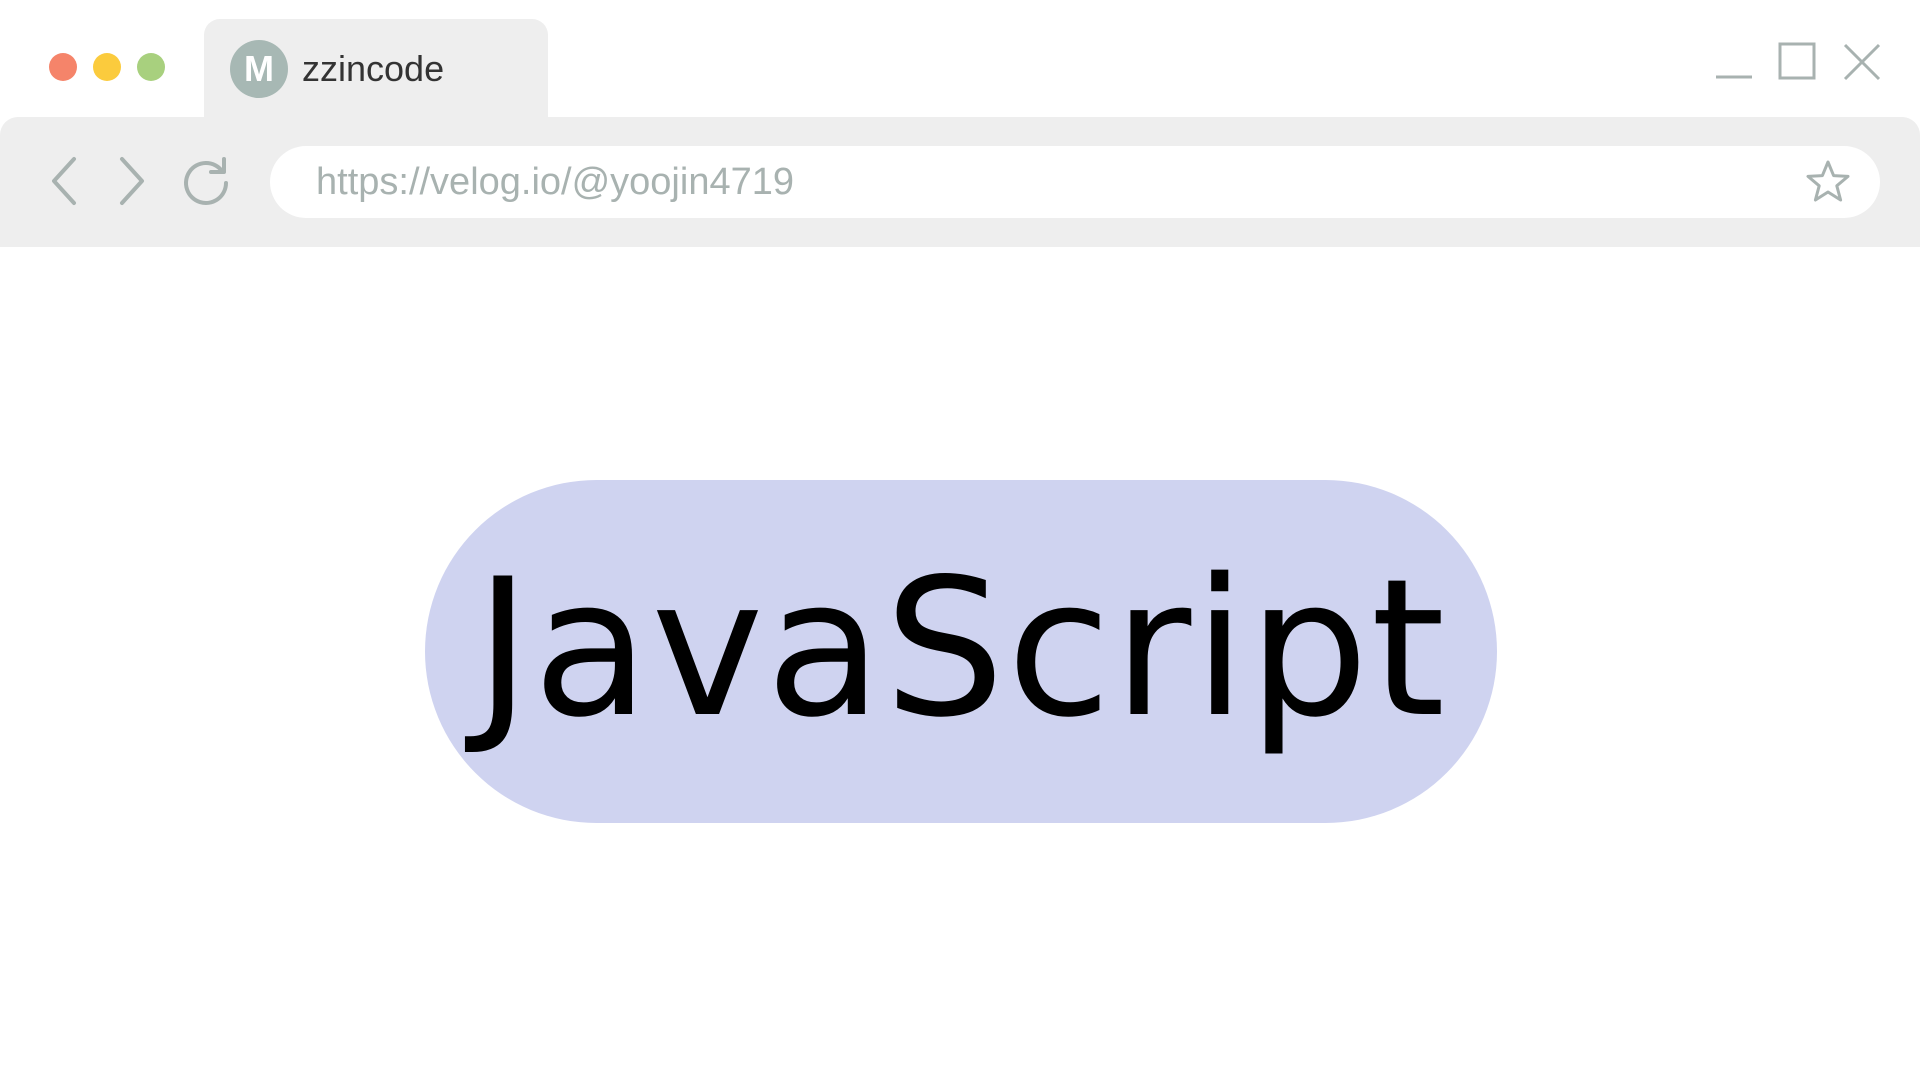 The image size is (1920, 1080). I want to click on title-bar: M zzincode, so click(960, 58).